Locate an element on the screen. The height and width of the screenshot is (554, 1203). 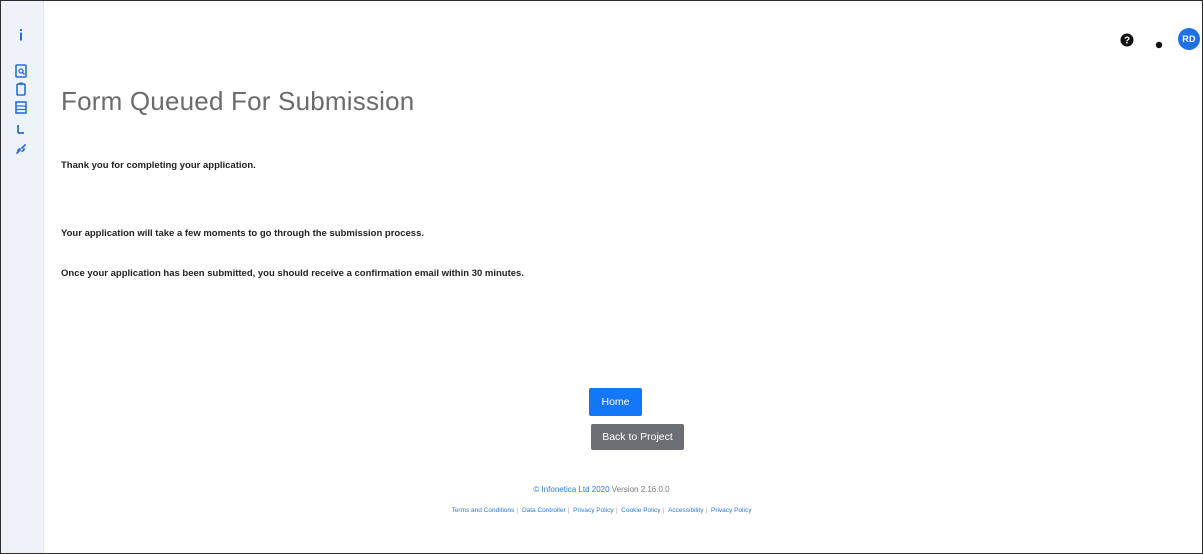
back-to-project-button: Back to Project is located at coordinates (637, 437).